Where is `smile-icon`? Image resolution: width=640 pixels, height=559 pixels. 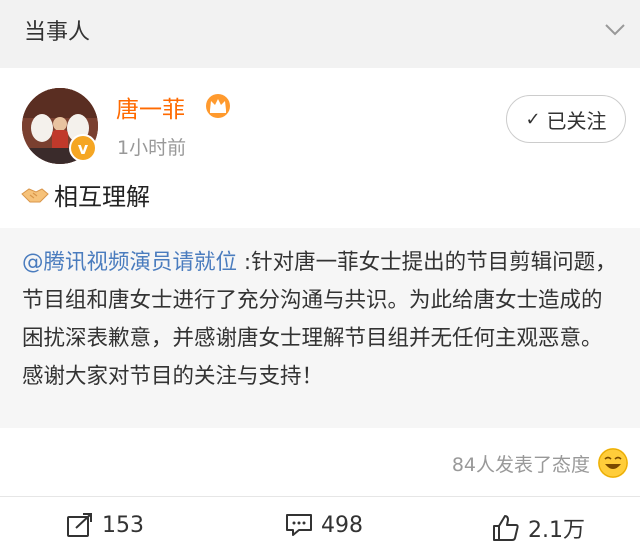 smile-icon is located at coordinates (613, 463).